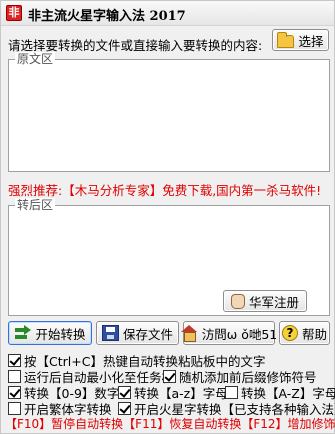 Image resolution: width=335 pixels, height=434 pixels. I want to click on promo-link: 强烈推荐:【木马分析专家】免费下载,国内第一杀马软件!, so click(164, 189).